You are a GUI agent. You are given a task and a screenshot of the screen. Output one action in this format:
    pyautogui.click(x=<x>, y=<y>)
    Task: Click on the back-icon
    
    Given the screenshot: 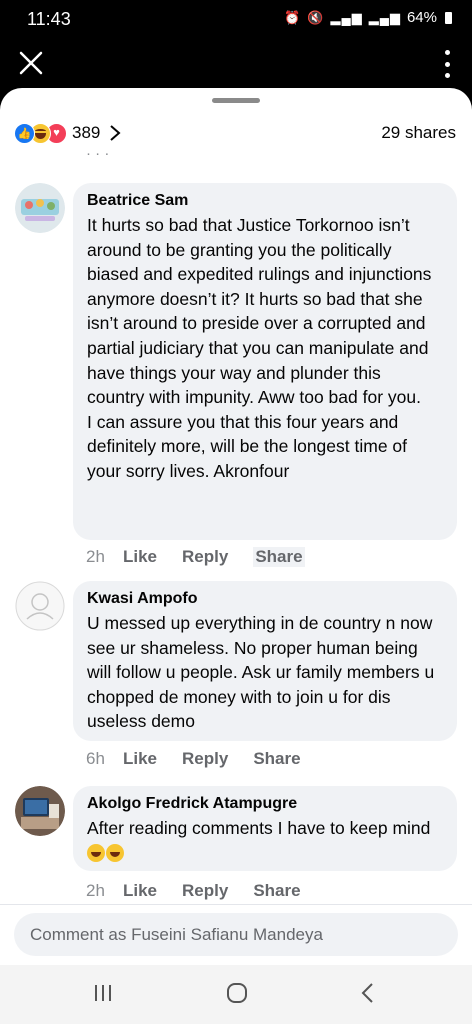 What is the action you would take?
    pyautogui.click(x=368, y=993)
    